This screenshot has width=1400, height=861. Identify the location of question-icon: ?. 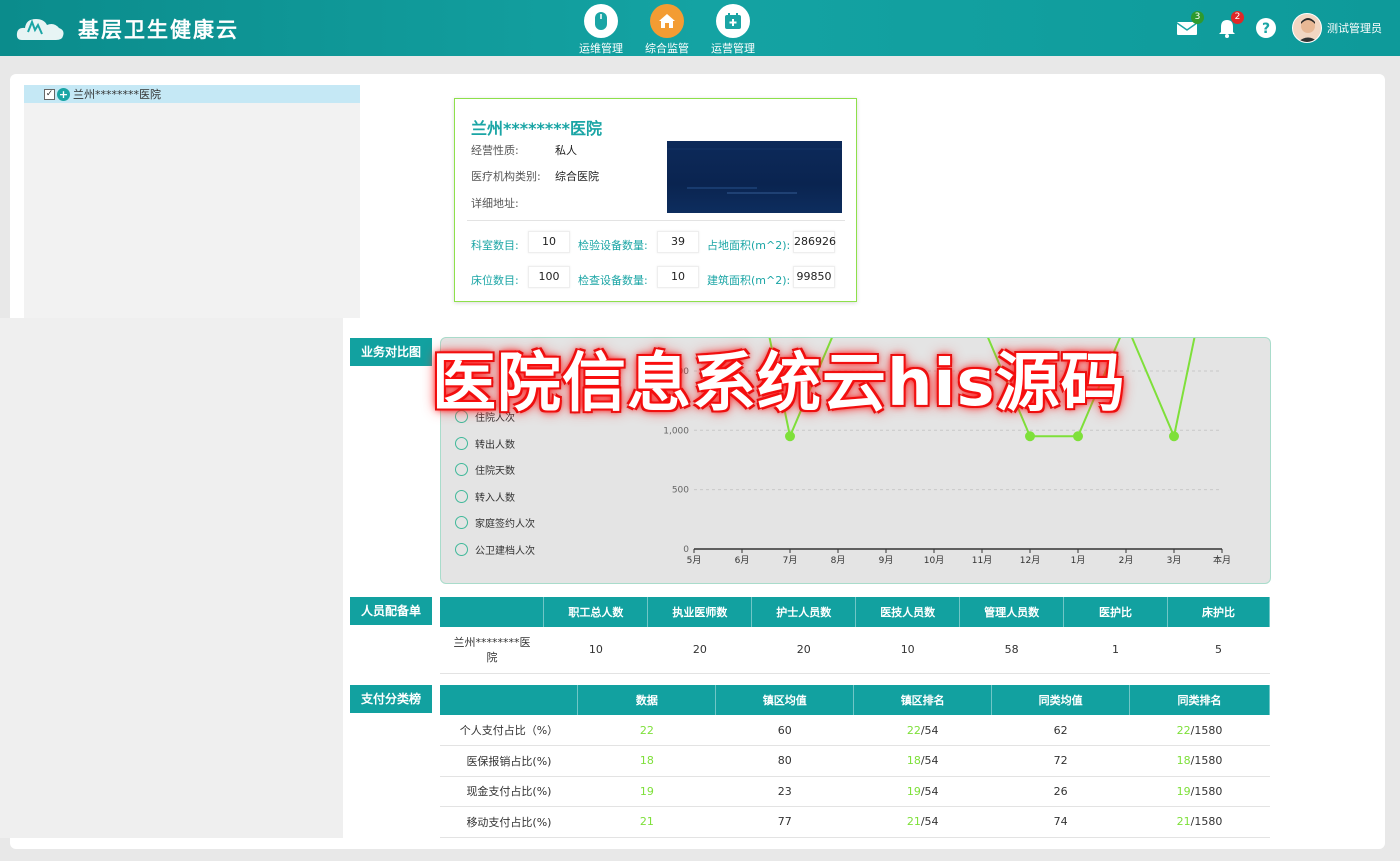
(1266, 28).